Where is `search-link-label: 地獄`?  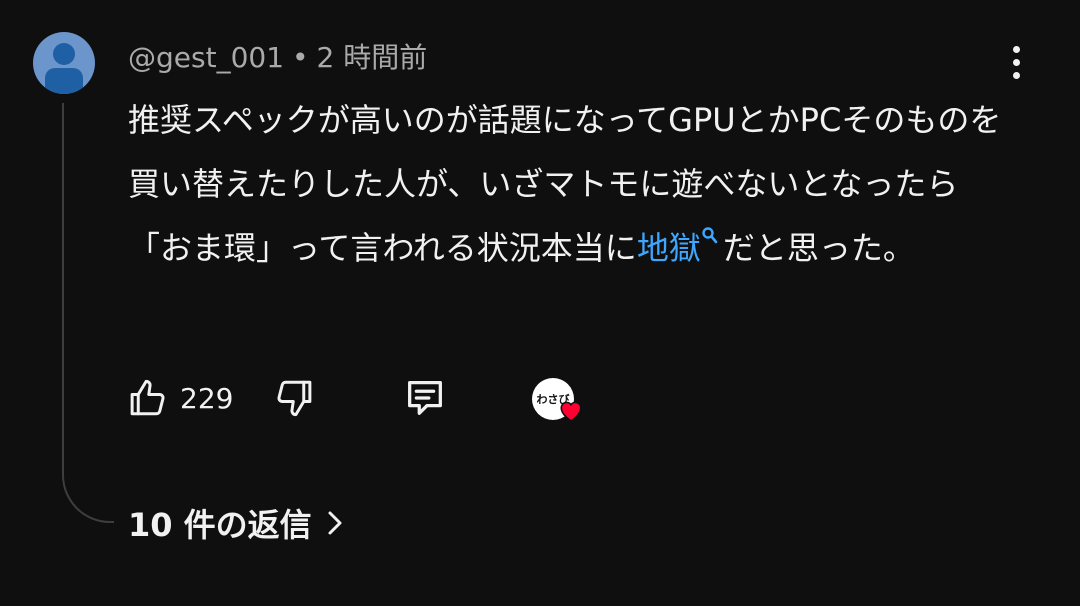 search-link-label: 地獄 is located at coordinates (668, 248).